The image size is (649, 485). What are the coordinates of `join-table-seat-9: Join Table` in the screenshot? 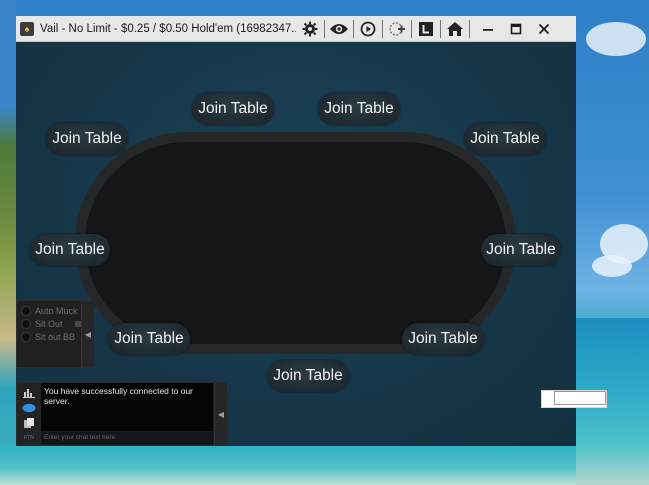 It's located at (308, 376).